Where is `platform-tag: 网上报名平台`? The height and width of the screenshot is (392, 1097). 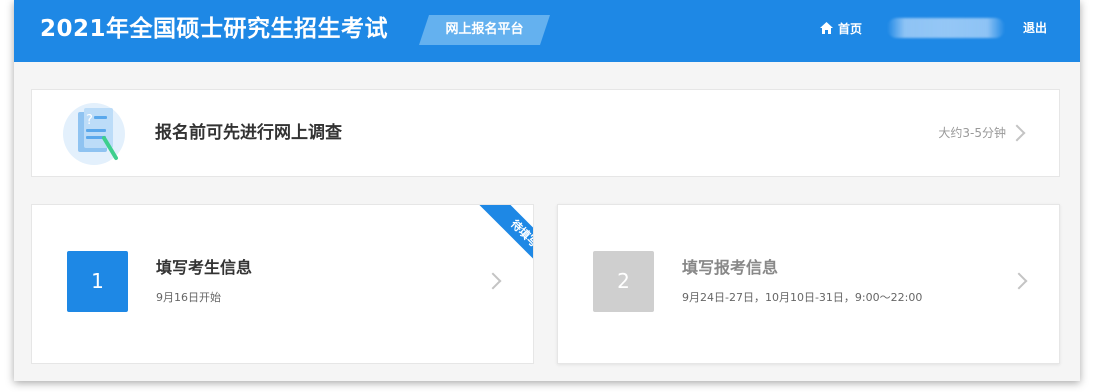 platform-tag: 网上报名平台 is located at coordinates (484, 30).